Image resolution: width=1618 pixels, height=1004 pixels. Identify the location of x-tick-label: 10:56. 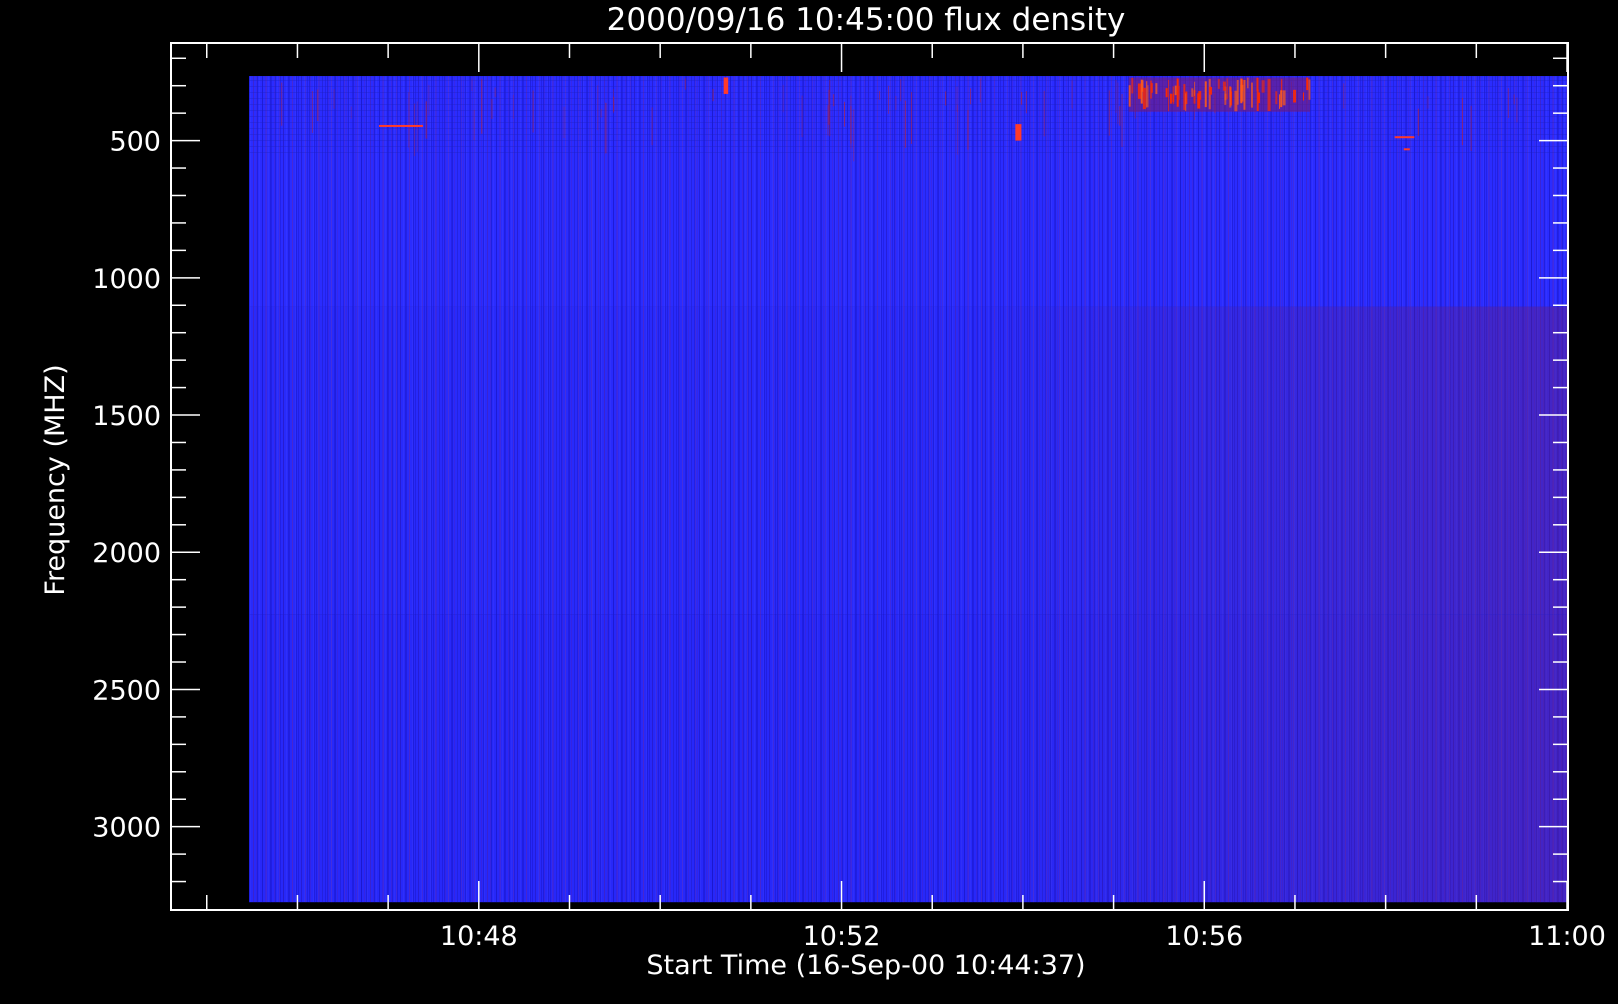
(1204, 936).